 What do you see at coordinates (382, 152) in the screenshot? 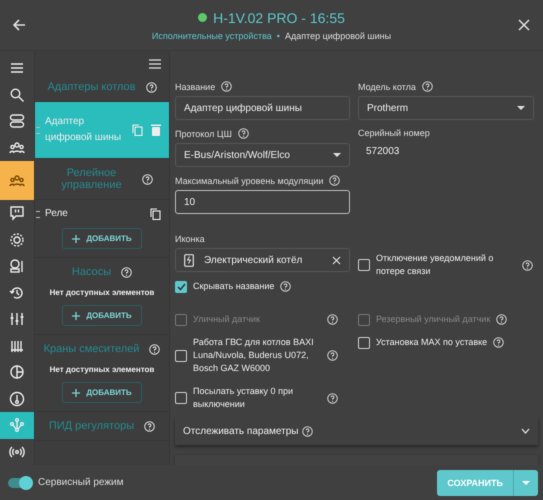
I see `serial-number: 572003` at bounding box center [382, 152].